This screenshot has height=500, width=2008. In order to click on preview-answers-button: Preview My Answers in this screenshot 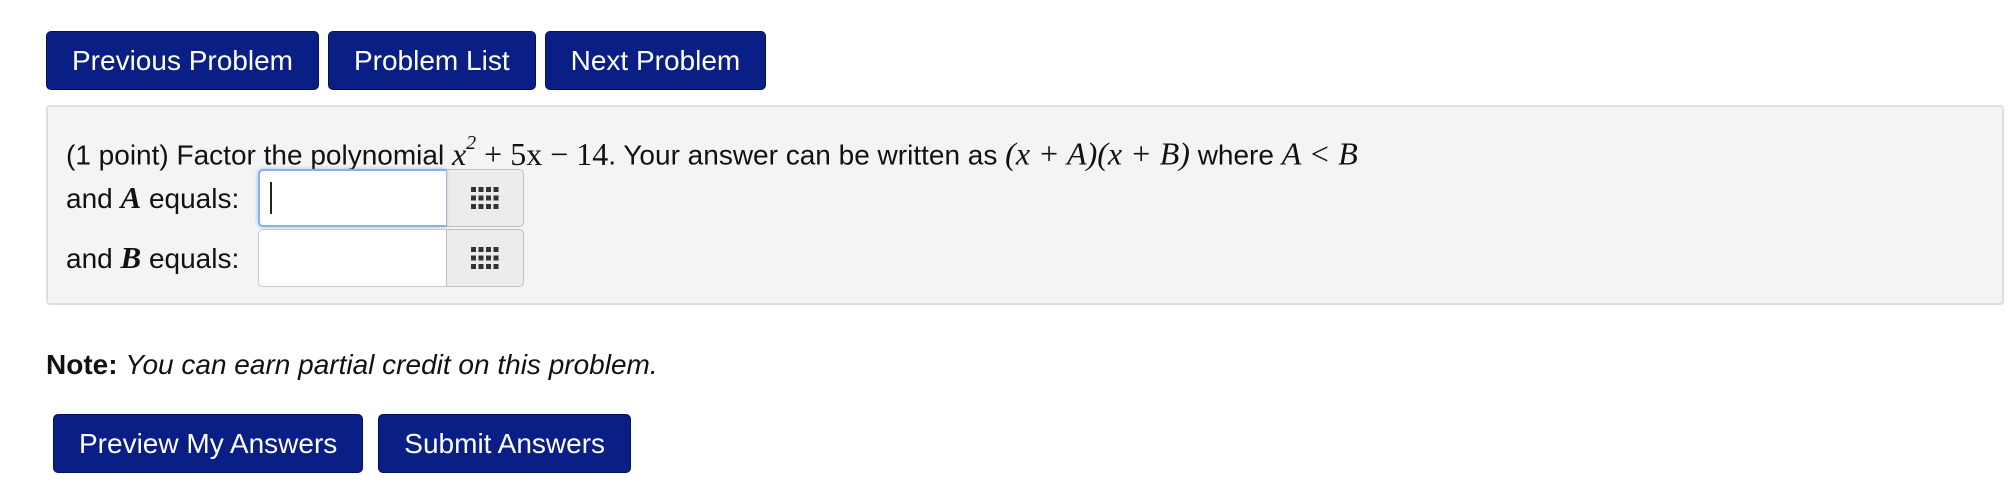, I will do `click(208, 443)`.